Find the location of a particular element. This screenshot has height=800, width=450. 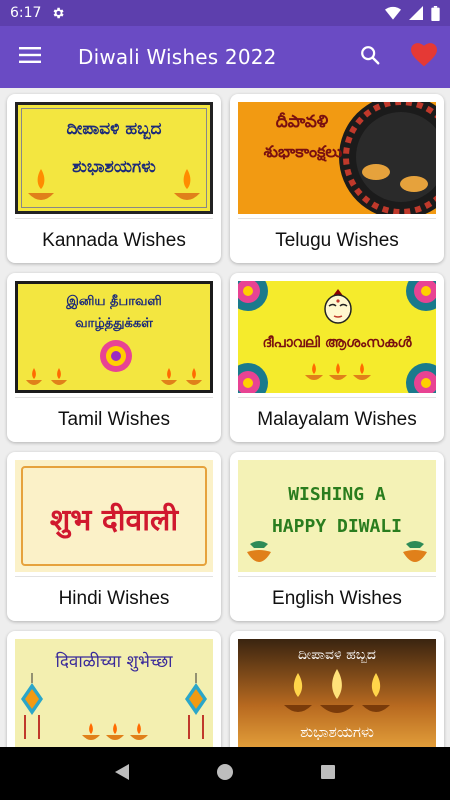

back-icon is located at coordinates (122, 774).